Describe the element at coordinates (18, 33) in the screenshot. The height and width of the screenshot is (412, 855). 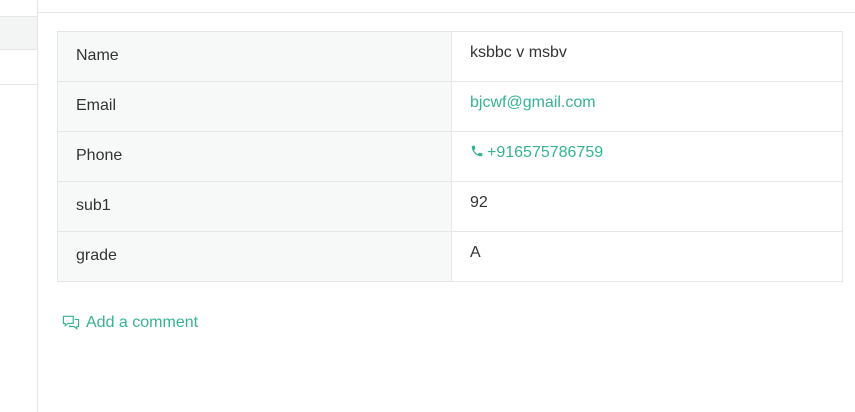
I see `left-panel-row` at that location.